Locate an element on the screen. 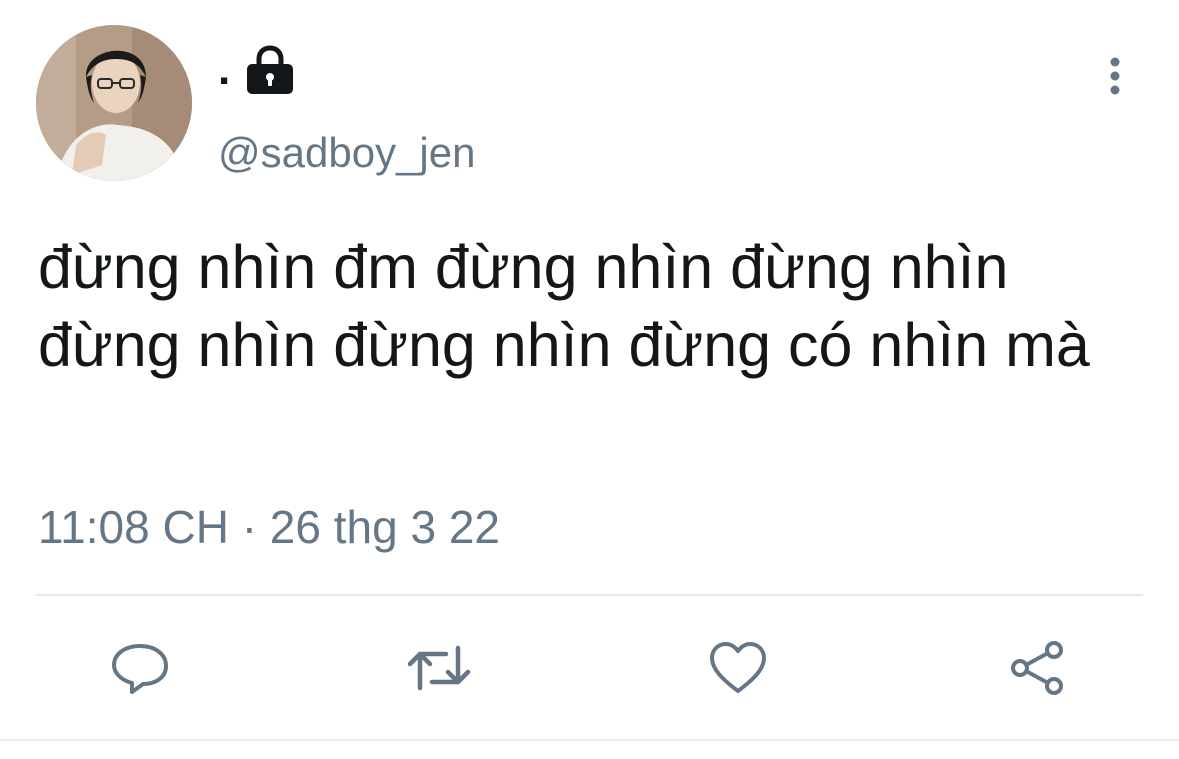  heart-icon is located at coordinates (738, 667).